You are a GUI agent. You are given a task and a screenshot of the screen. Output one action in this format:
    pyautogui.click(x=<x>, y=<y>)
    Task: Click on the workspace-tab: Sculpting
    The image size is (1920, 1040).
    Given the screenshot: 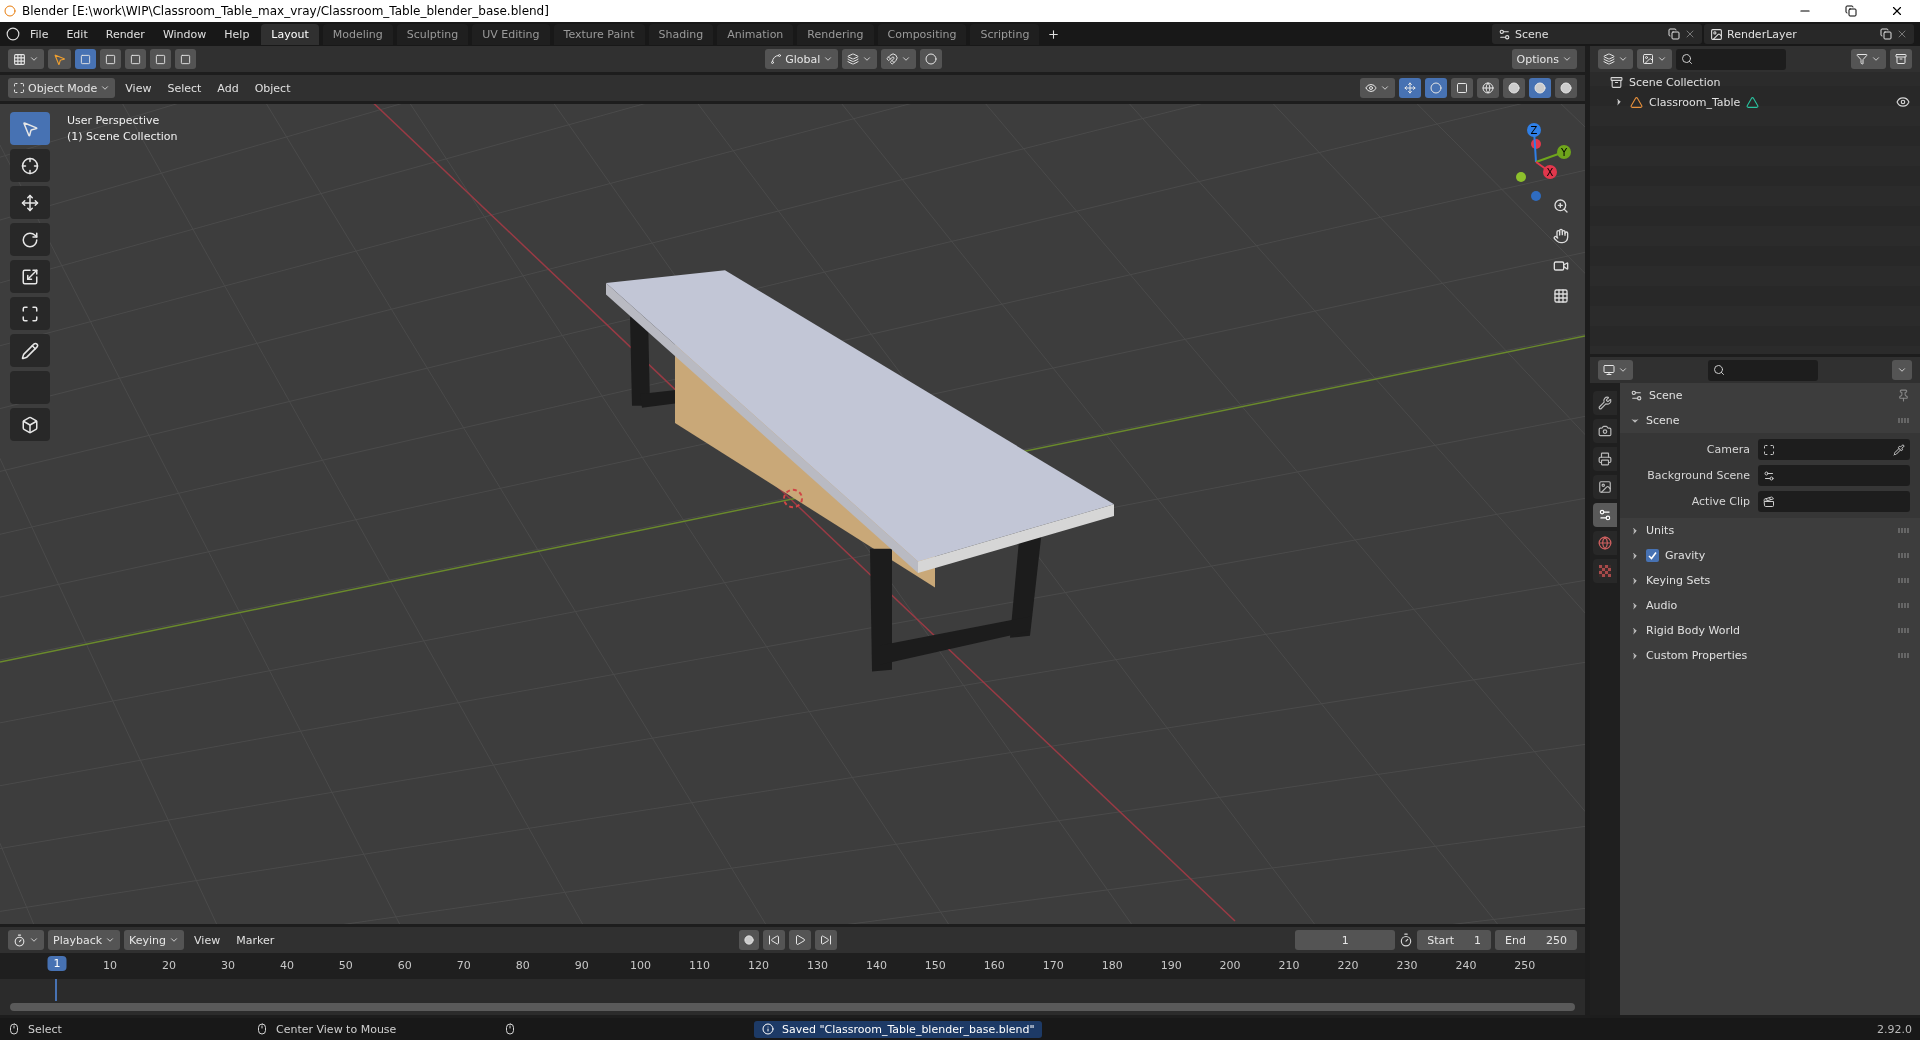 What is the action you would take?
    pyautogui.click(x=432, y=34)
    